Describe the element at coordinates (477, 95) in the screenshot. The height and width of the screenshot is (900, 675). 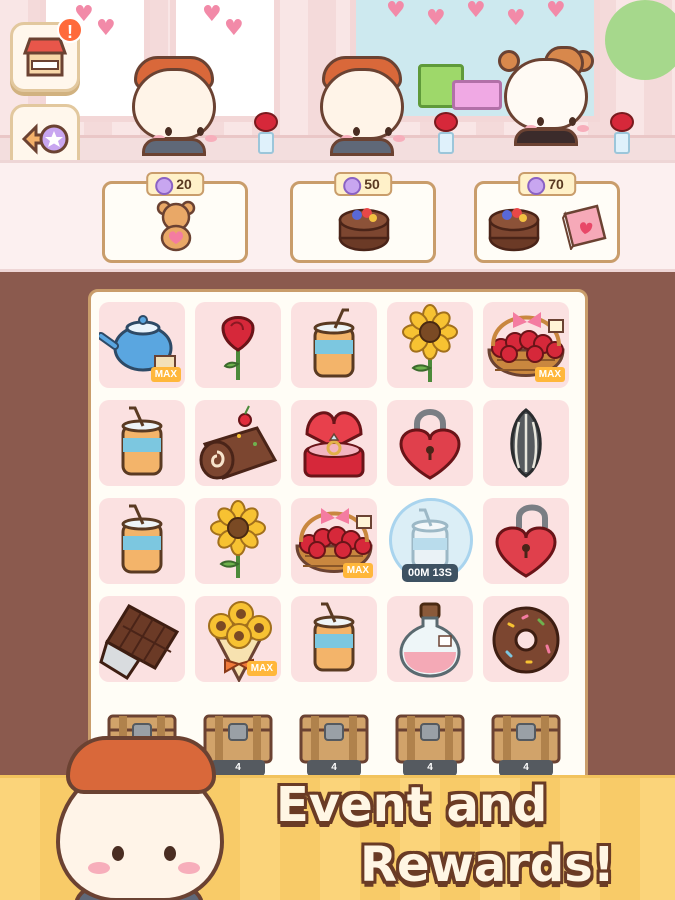
I see `gift-box` at that location.